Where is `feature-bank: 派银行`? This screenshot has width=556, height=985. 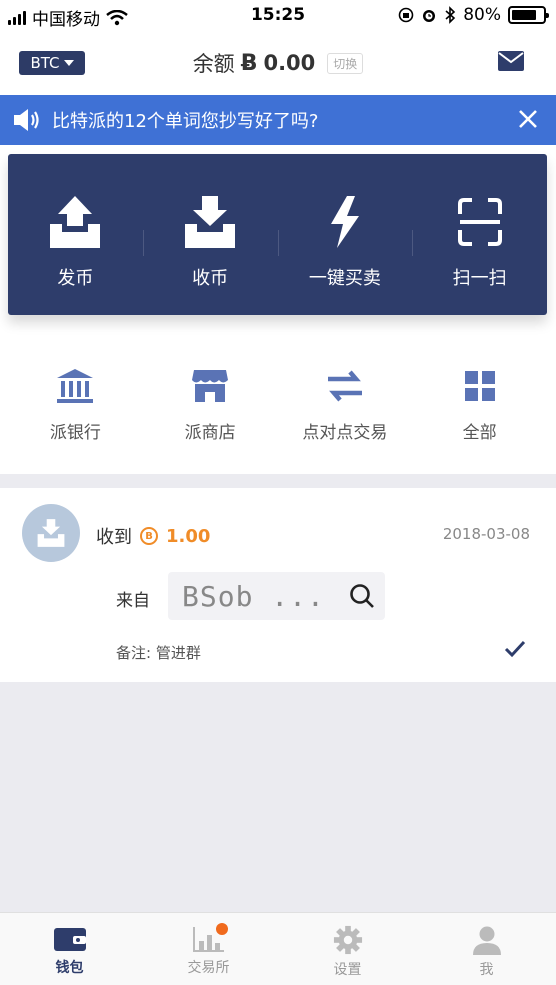 feature-bank: 派银行 is located at coordinates (75, 400).